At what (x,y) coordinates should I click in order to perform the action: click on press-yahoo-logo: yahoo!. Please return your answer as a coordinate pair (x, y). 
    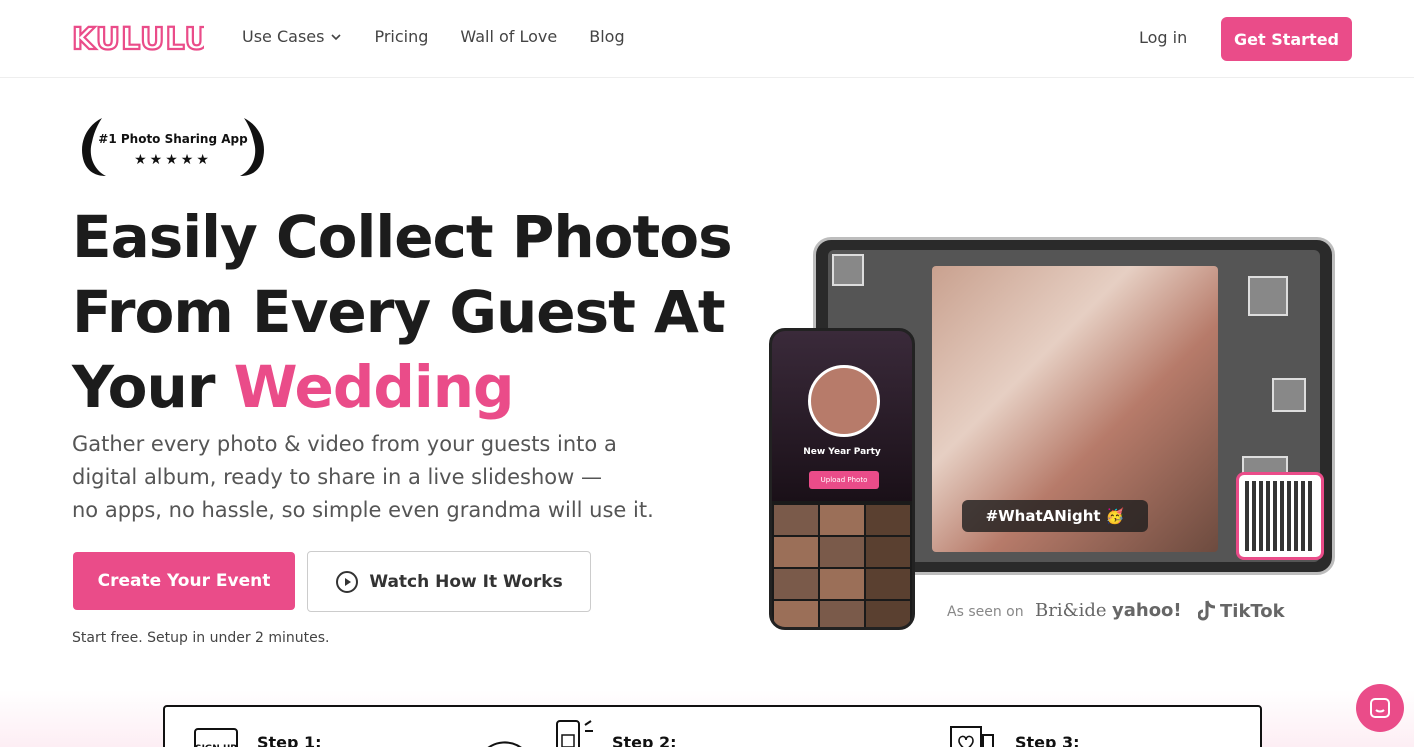
    Looking at the image, I should click on (1147, 610).